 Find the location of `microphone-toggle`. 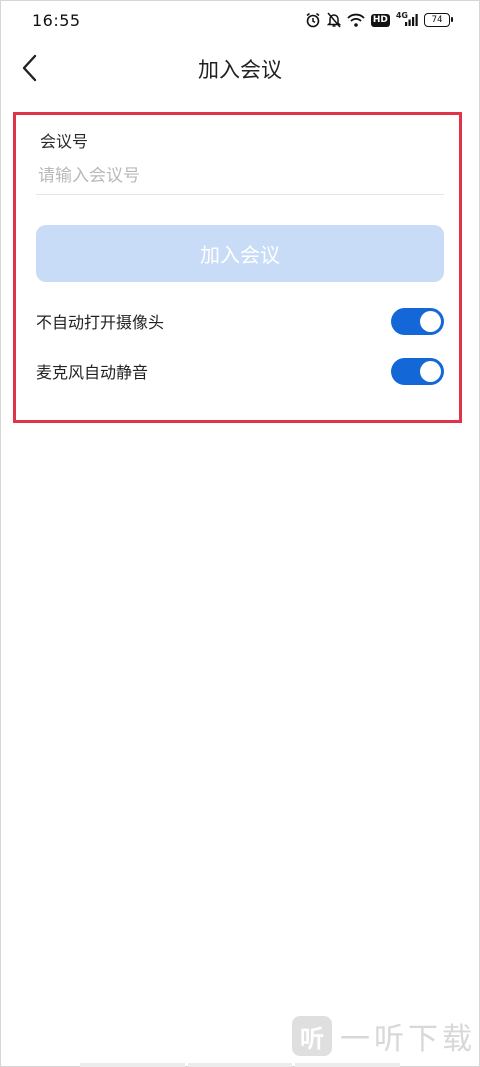

microphone-toggle is located at coordinates (417, 371).